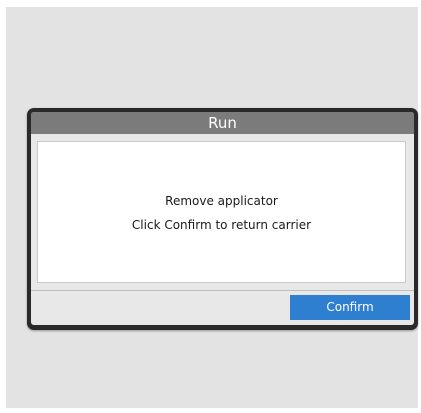 The image size is (421, 413). Describe the element at coordinates (221, 201) in the screenshot. I see `message-line-remove-applicator: Remove applicator` at that location.